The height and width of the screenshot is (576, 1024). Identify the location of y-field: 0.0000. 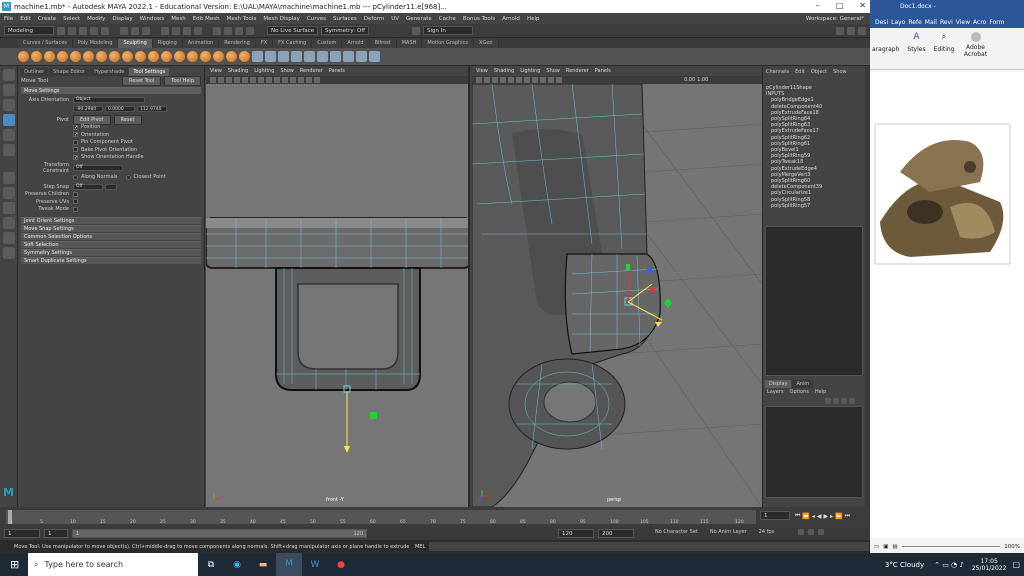
(120, 109).